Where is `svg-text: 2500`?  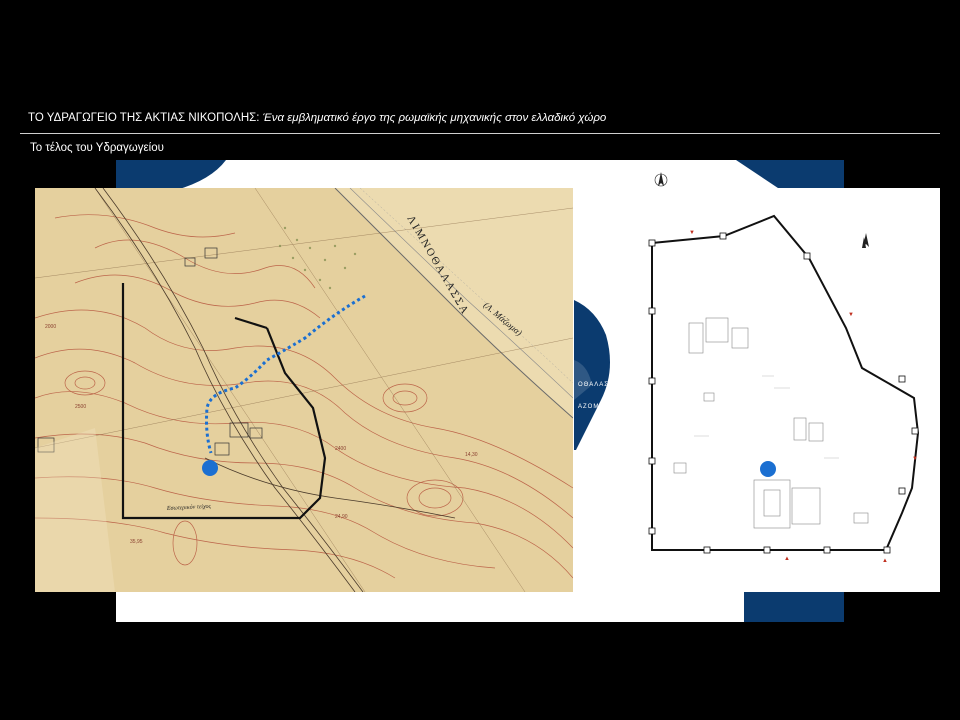 svg-text: 2500 is located at coordinates (80, 407).